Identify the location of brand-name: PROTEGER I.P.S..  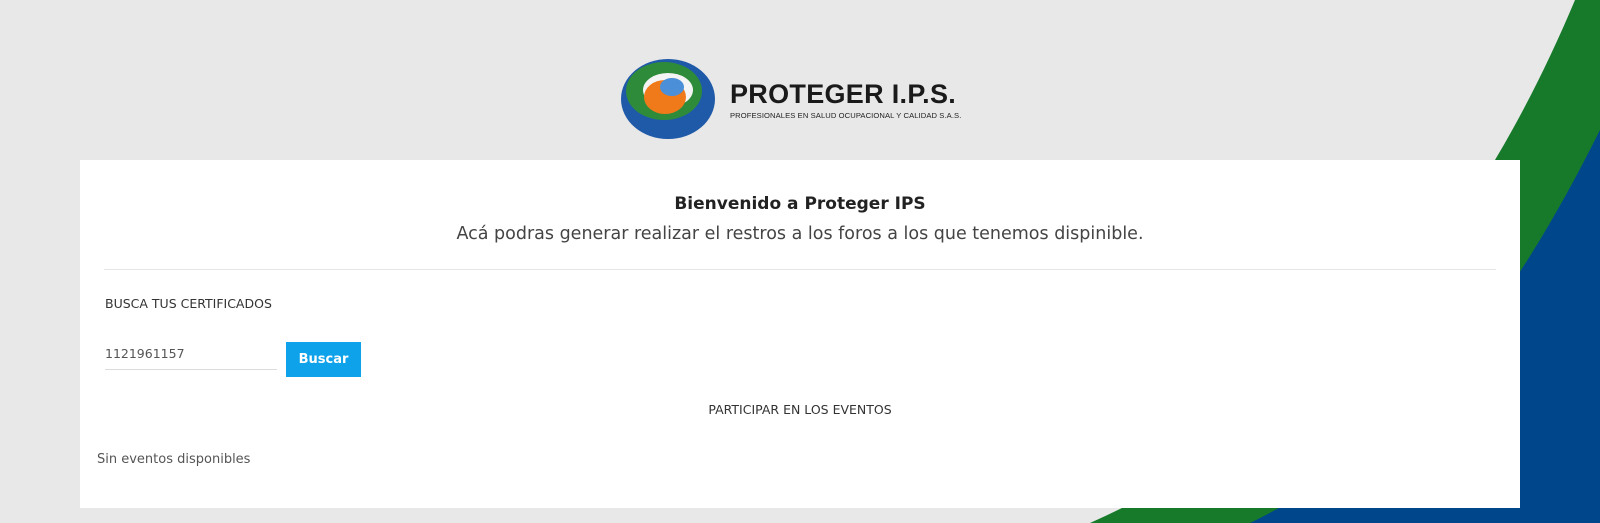
(843, 93).